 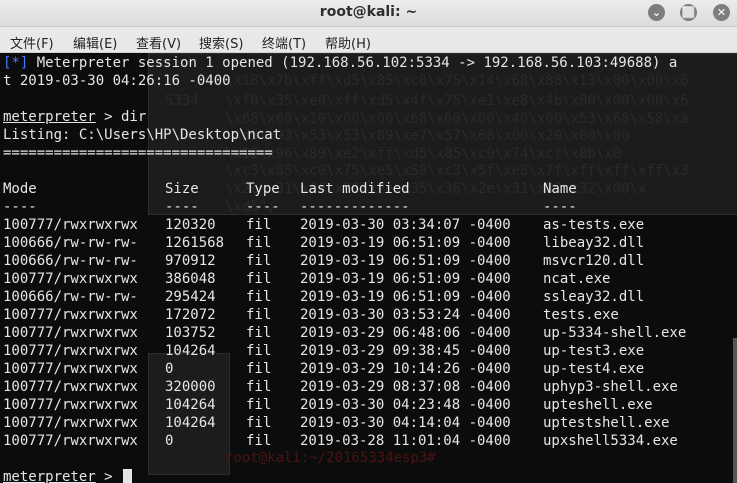 I want to click on row-name: ncat.exe, so click(x=577, y=279).